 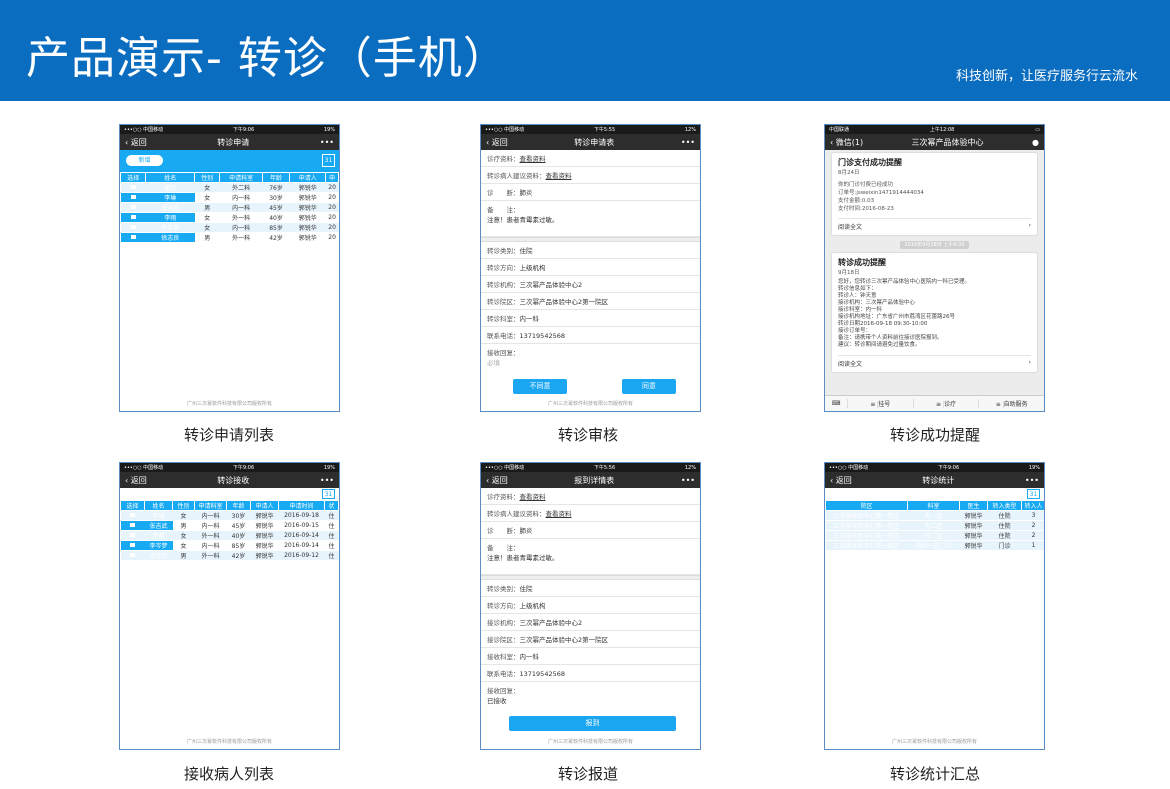 What do you see at coordinates (229, 545) in the screenshot?
I see `table-row: 李岑梦女内一科 85岁 郭锐华 2016-09-14 住` at bounding box center [229, 545].